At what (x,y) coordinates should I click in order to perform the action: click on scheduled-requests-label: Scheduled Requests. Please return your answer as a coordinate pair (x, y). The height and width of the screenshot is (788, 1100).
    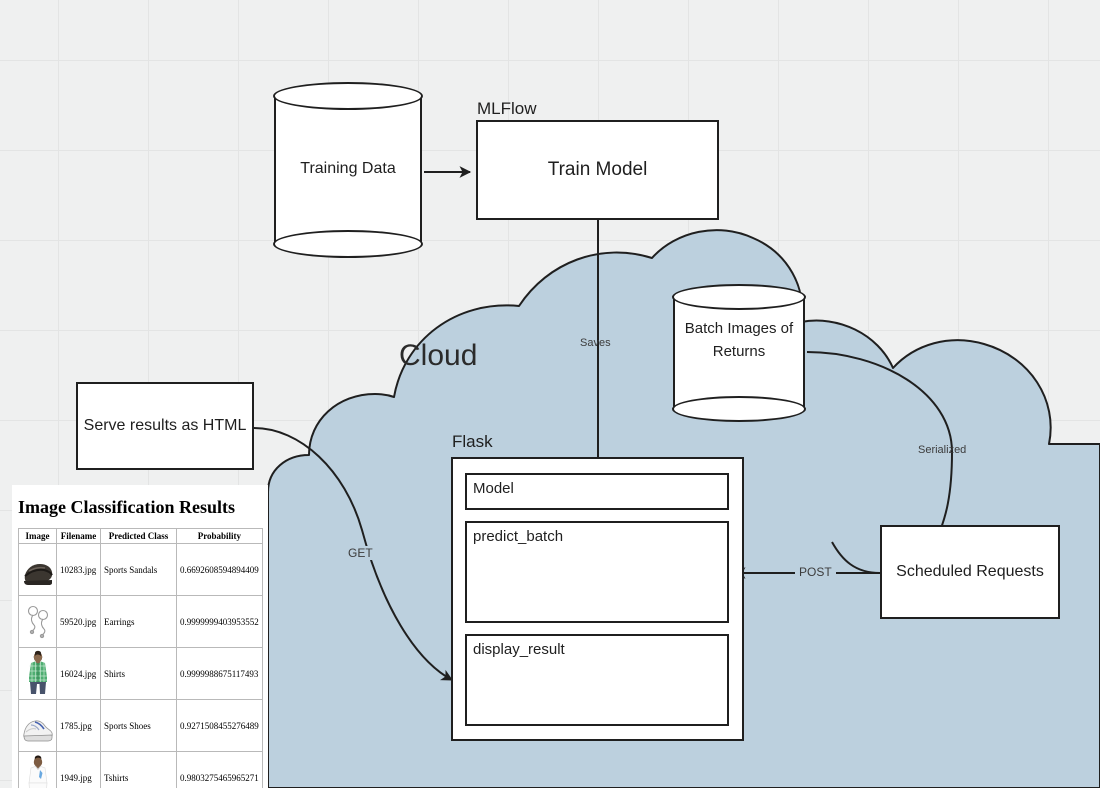
    Looking at the image, I should click on (970, 571).